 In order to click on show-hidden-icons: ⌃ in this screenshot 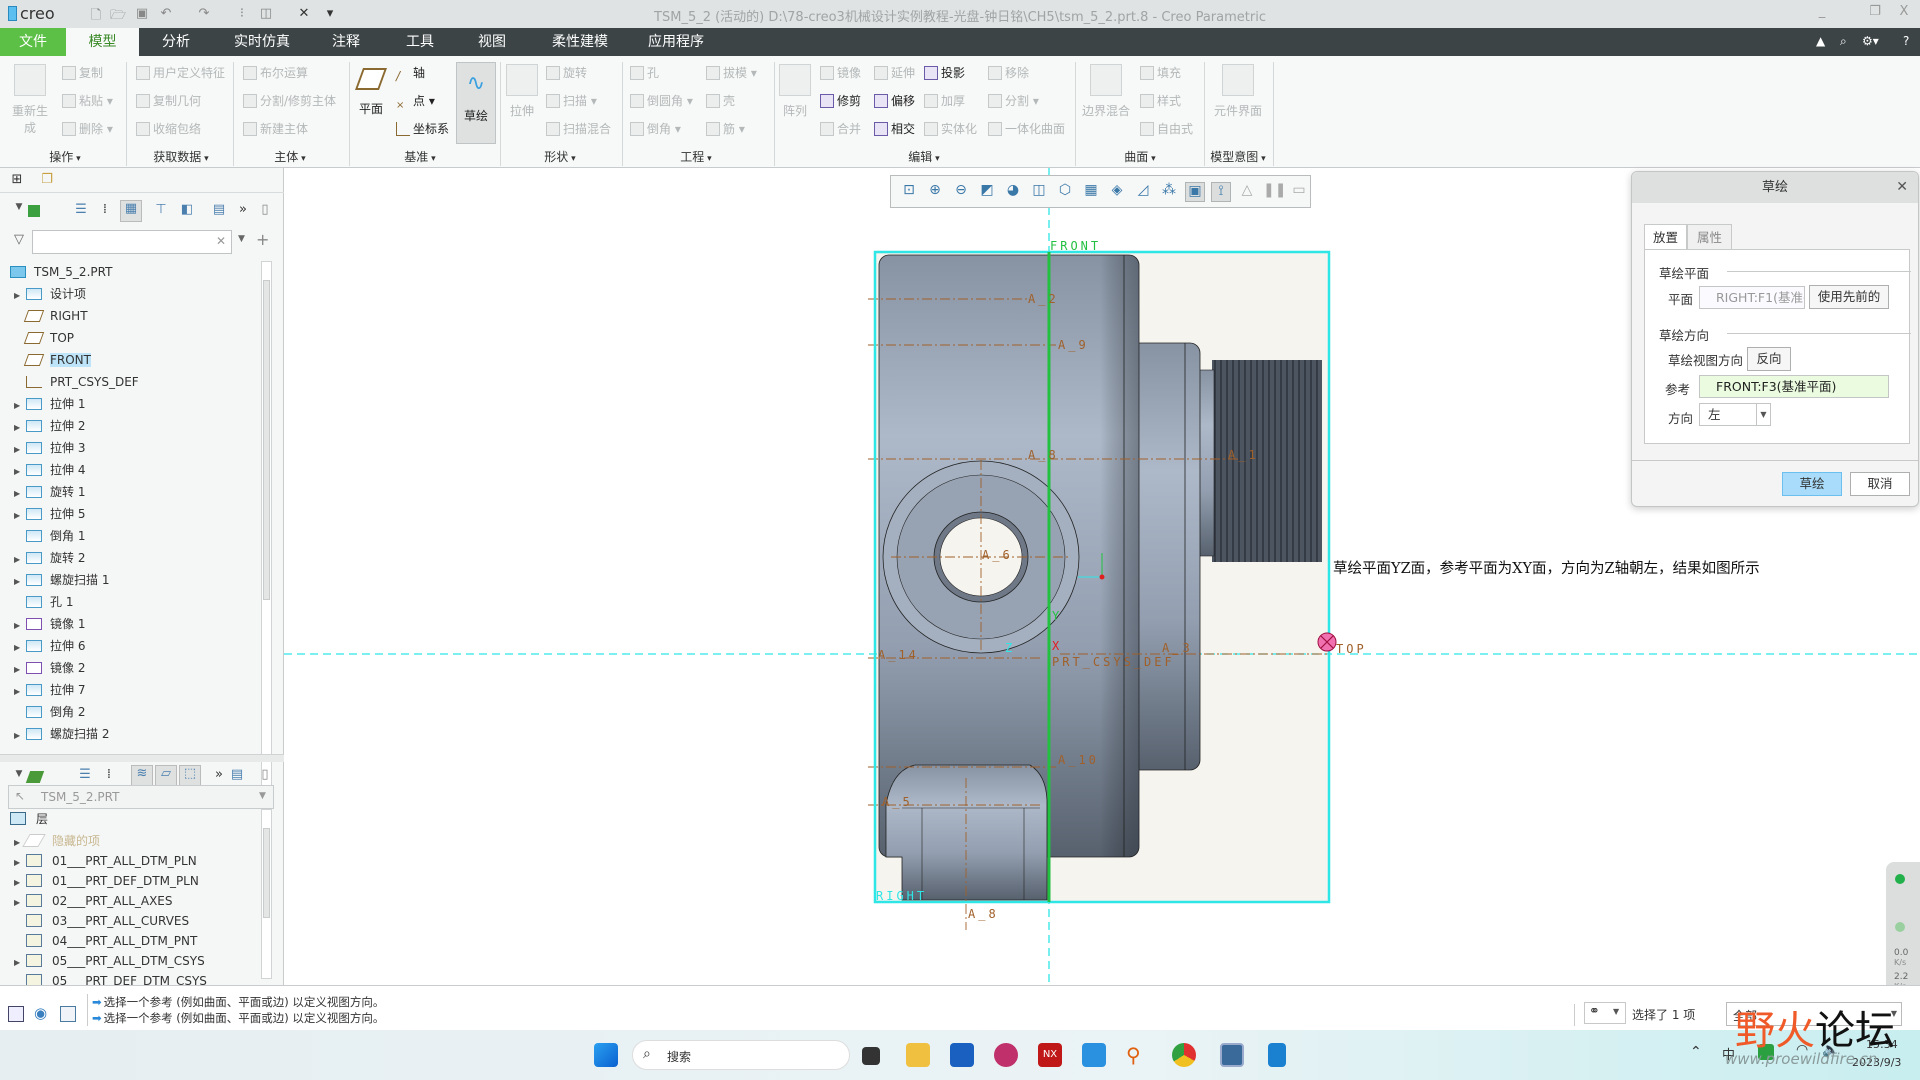, I will do `click(1696, 1052)`.